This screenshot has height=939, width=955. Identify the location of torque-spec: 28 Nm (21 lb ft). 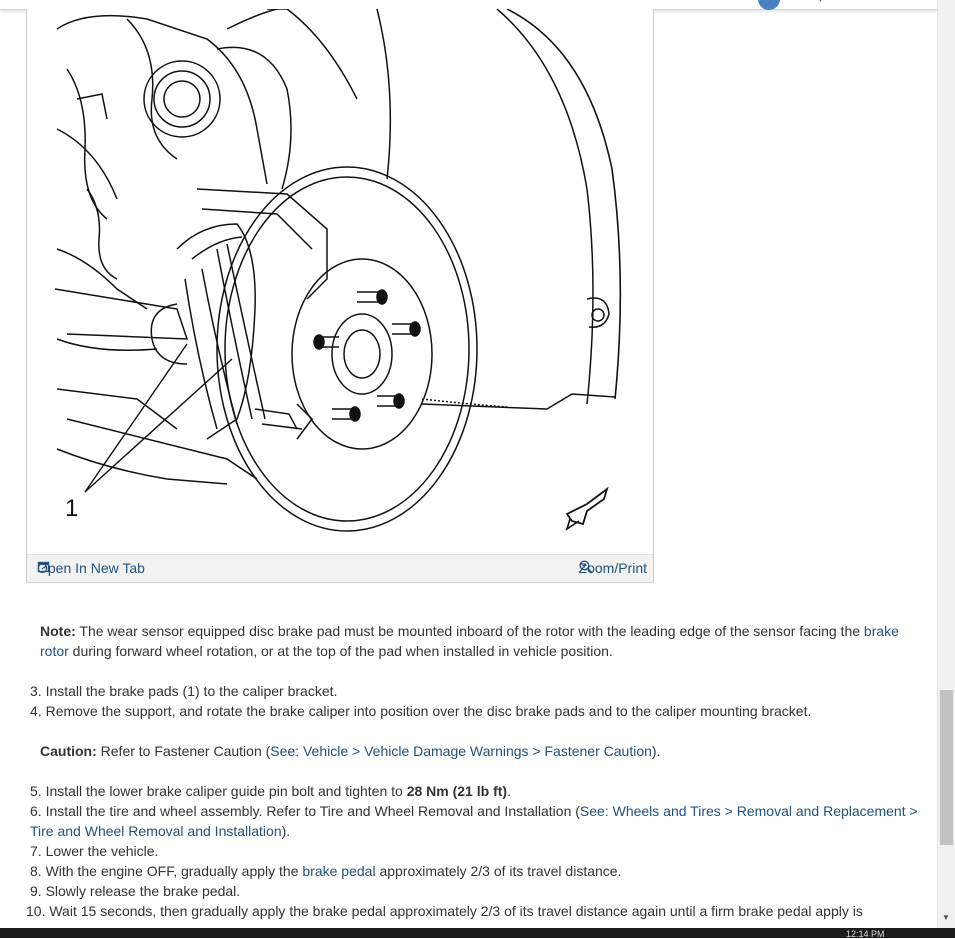
(457, 791).